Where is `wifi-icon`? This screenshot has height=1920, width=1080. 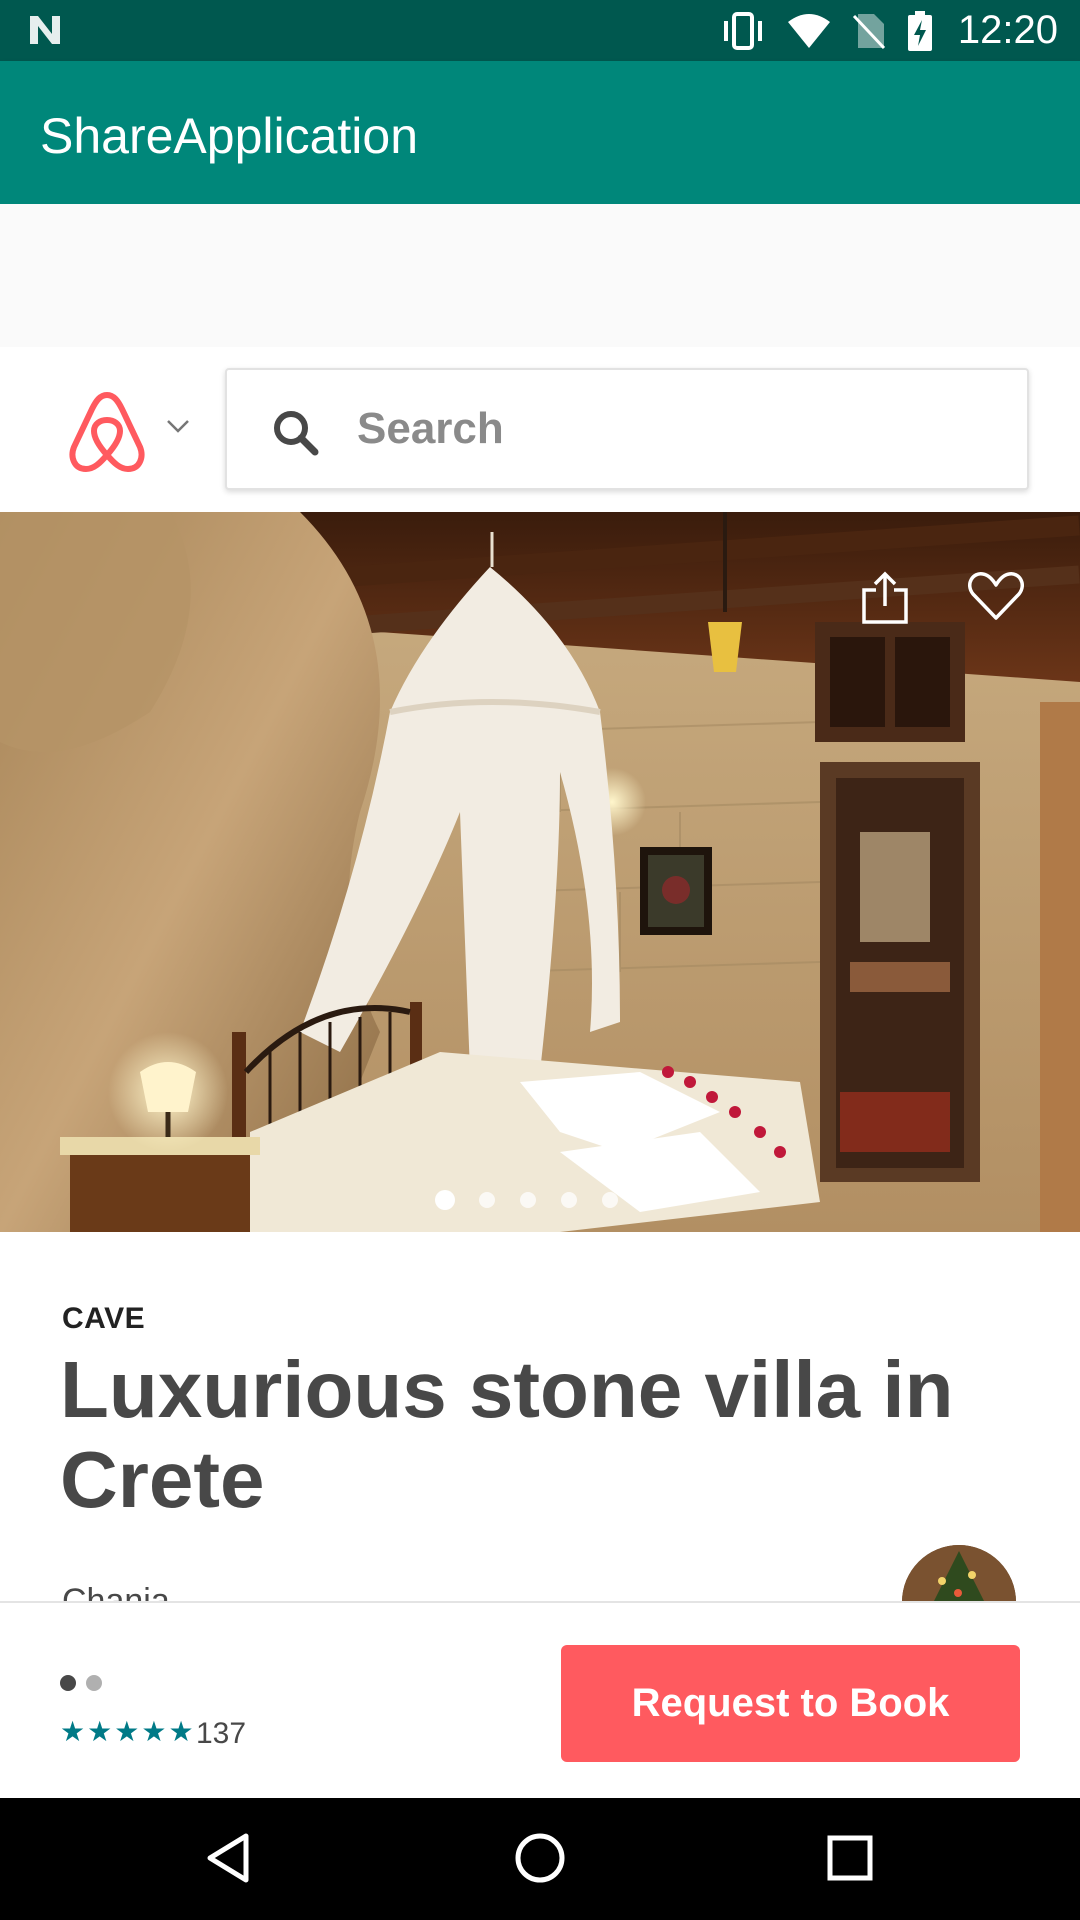 wifi-icon is located at coordinates (808, 30).